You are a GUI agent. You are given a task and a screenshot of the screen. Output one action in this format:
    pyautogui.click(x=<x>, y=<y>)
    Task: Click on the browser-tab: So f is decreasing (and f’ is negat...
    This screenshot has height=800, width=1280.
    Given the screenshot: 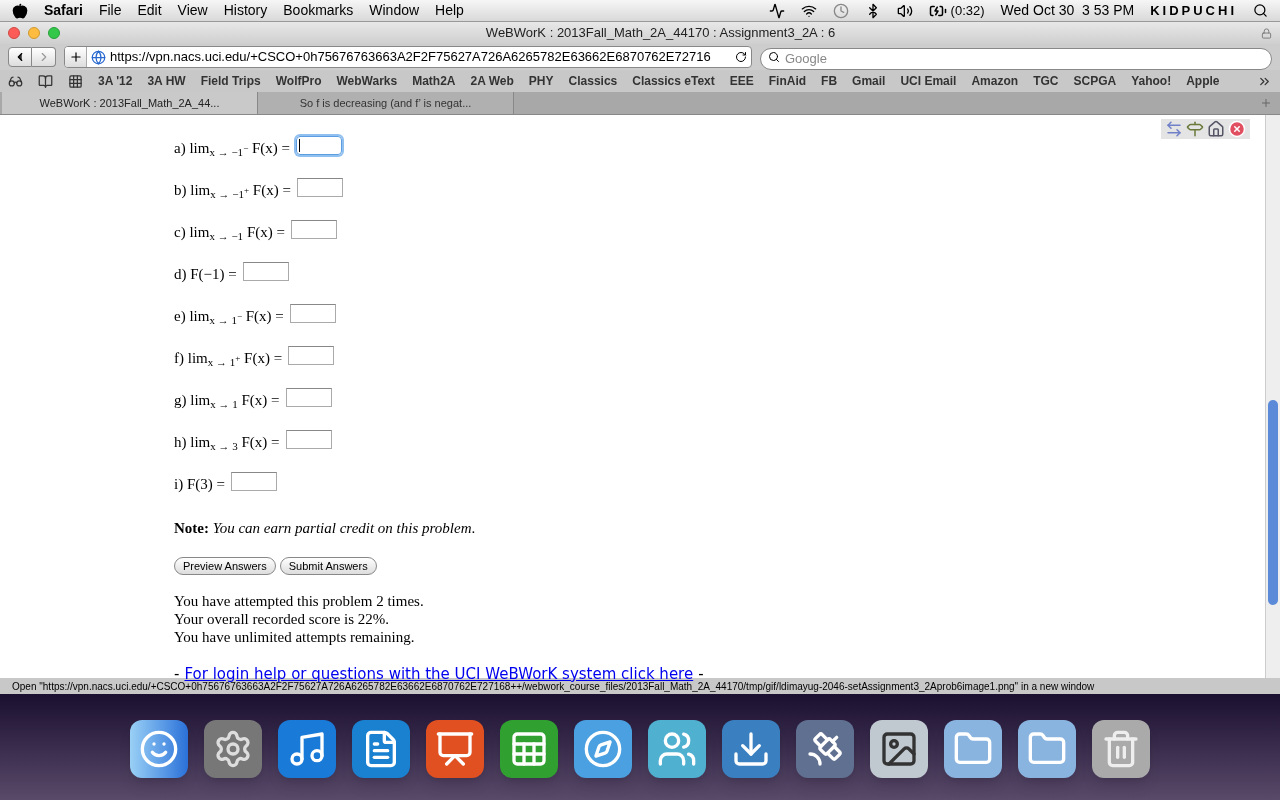 What is the action you would take?
    pyautogui.click(x=386, y=103)
    